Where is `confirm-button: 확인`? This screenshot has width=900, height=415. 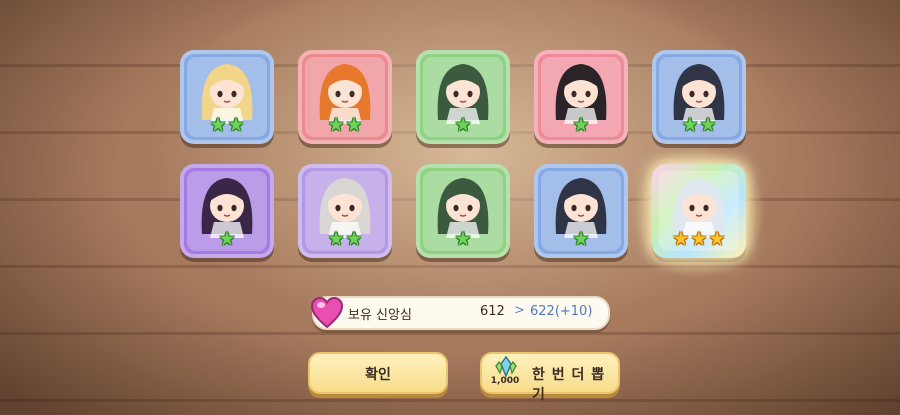 confirm-button: 확인 is located at coordinates (378, 373).